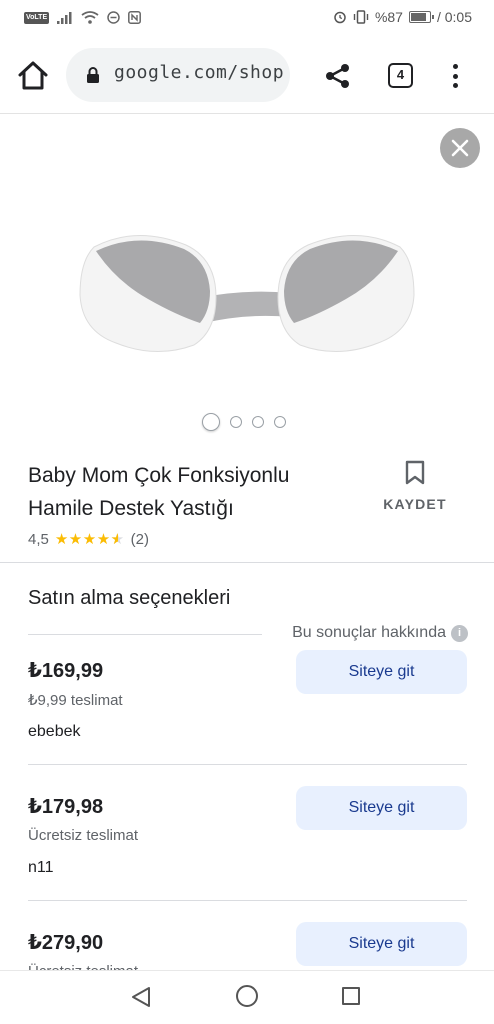  Describe the element at coordinates (247, 18) in the screenshot. I see `status-bar: VoLTE %87 / 0:05` at that location.